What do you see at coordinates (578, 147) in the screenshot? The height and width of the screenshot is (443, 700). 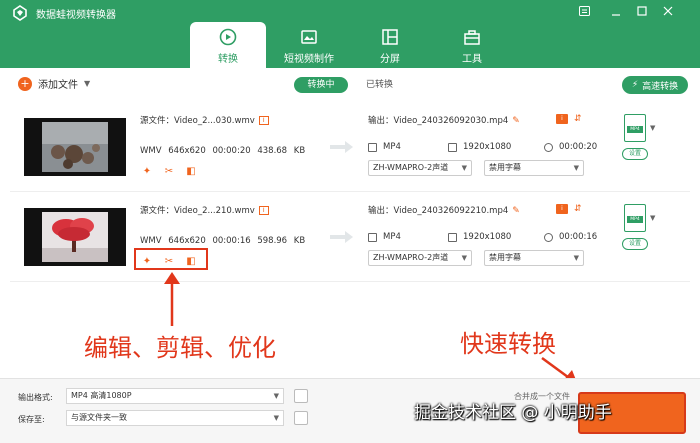 I see `output-duration: 00:00:20` at bounding box center [578, 147].